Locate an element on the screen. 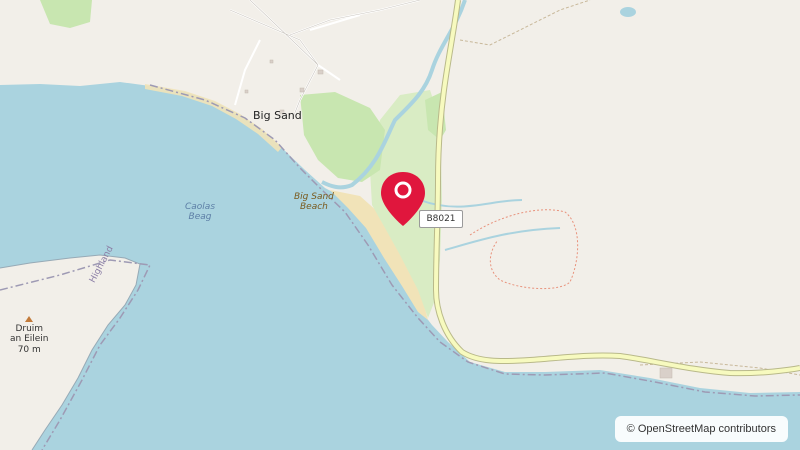 Image resolution: width=800 pixels, height=450 pixels. bay-label: Caolas Beag is located at coordinates (200, 212).